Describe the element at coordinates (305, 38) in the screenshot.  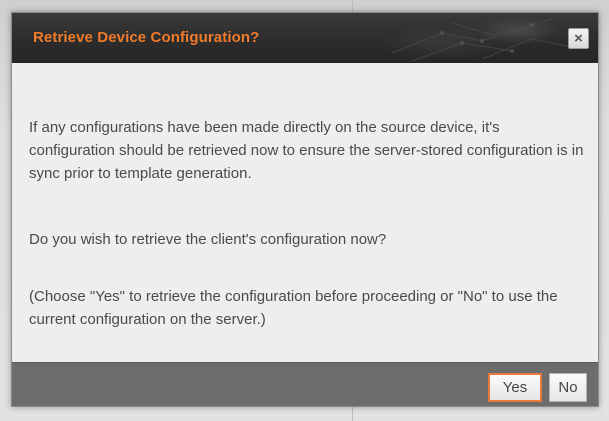
I see `dialog-titlebar: Retrieve Device Configuration? ×` at that location.